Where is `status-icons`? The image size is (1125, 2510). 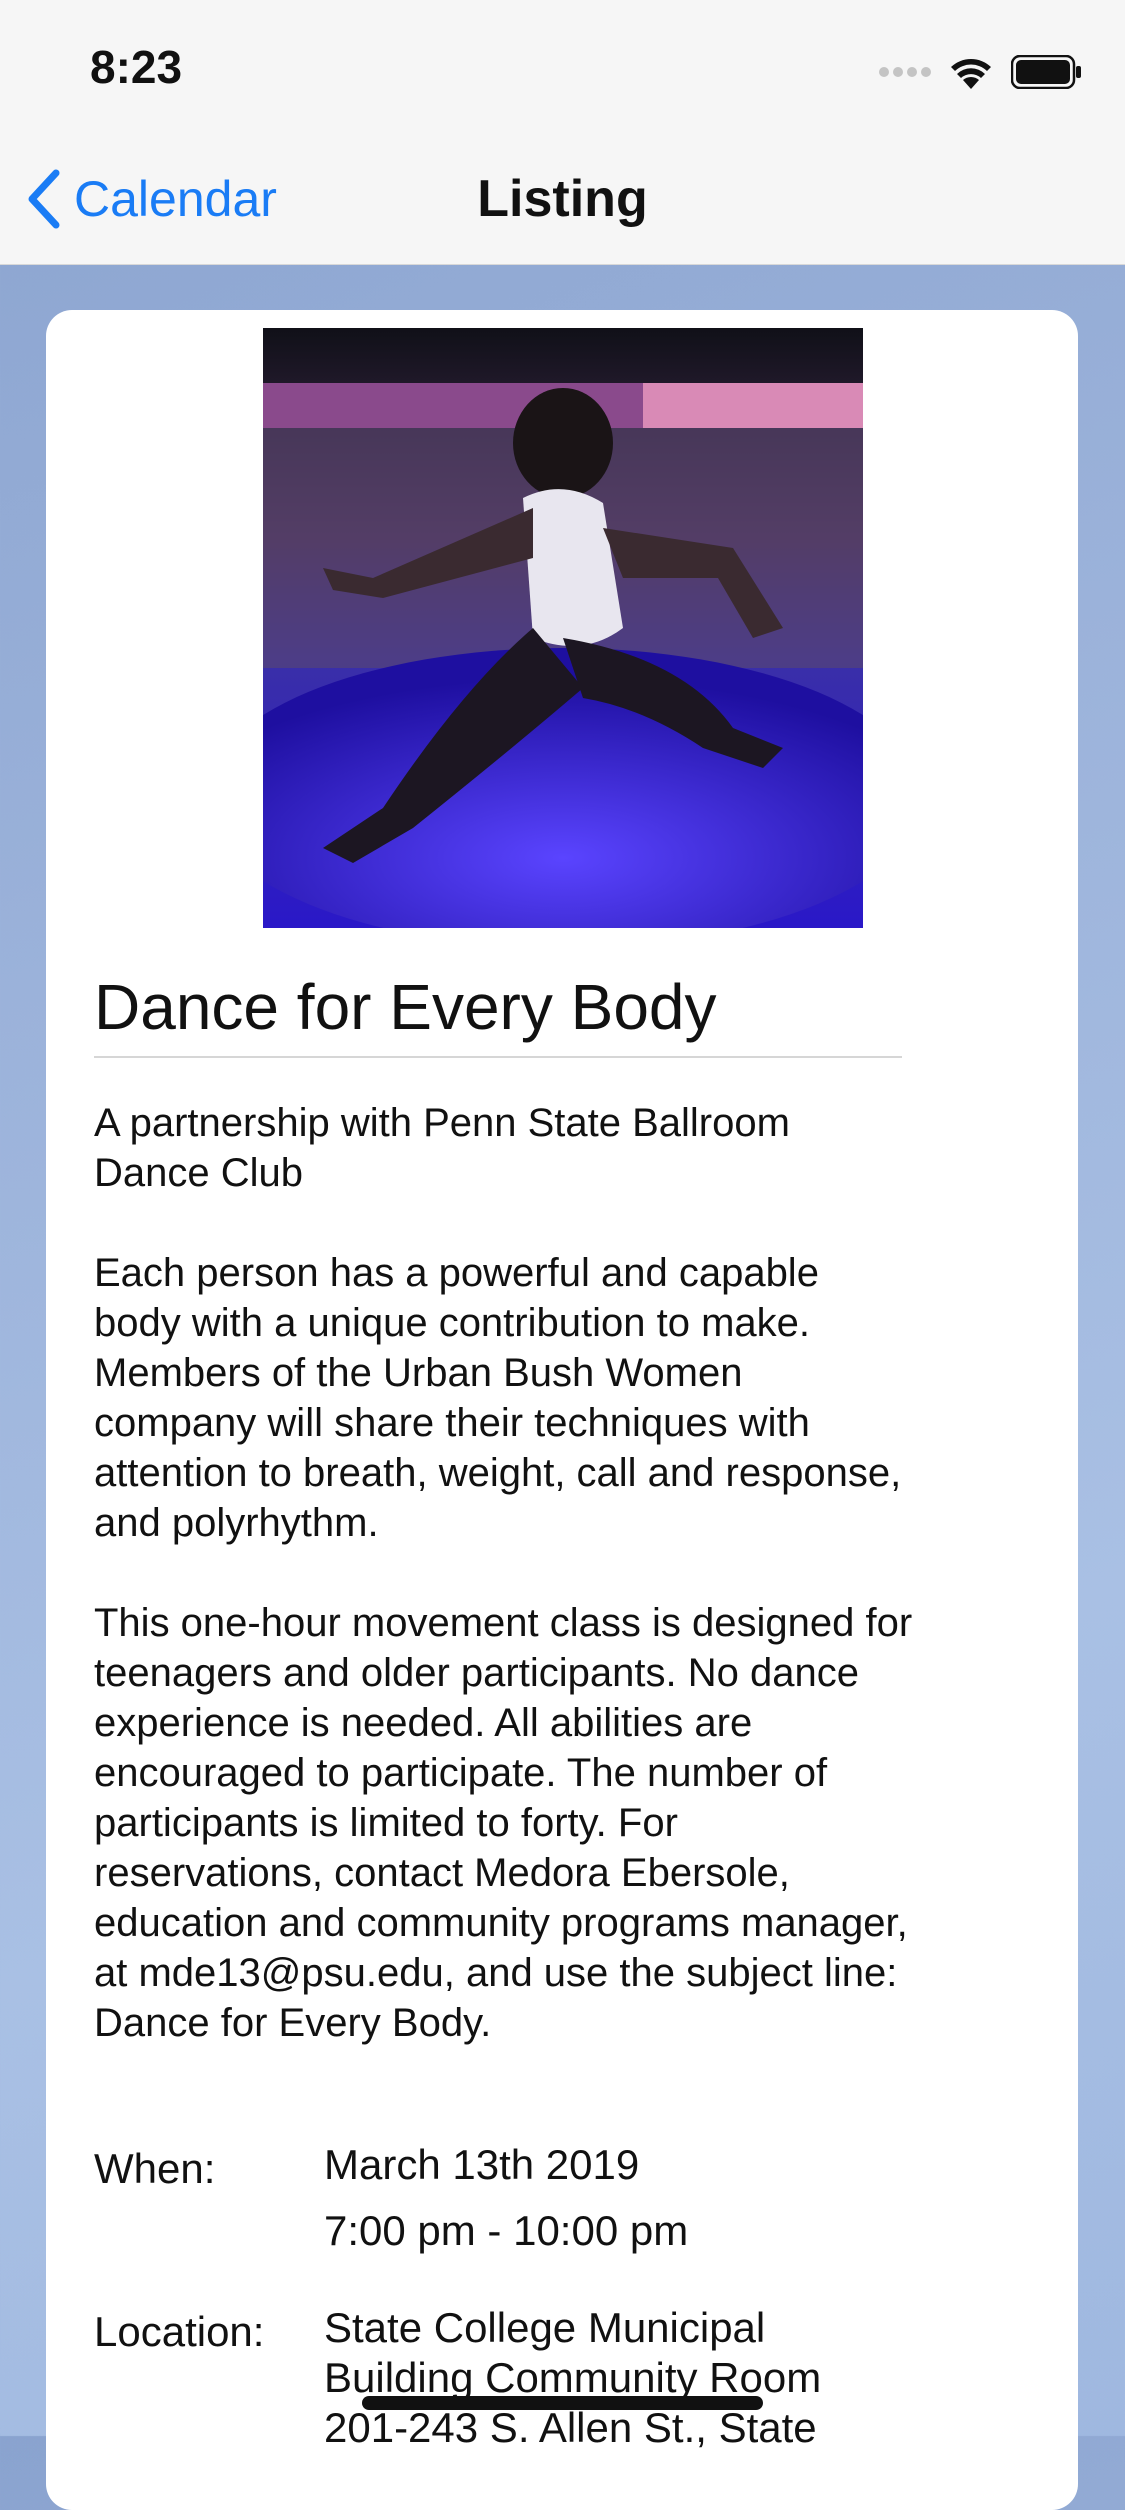
status-icons is located at coordinates (981, 72).